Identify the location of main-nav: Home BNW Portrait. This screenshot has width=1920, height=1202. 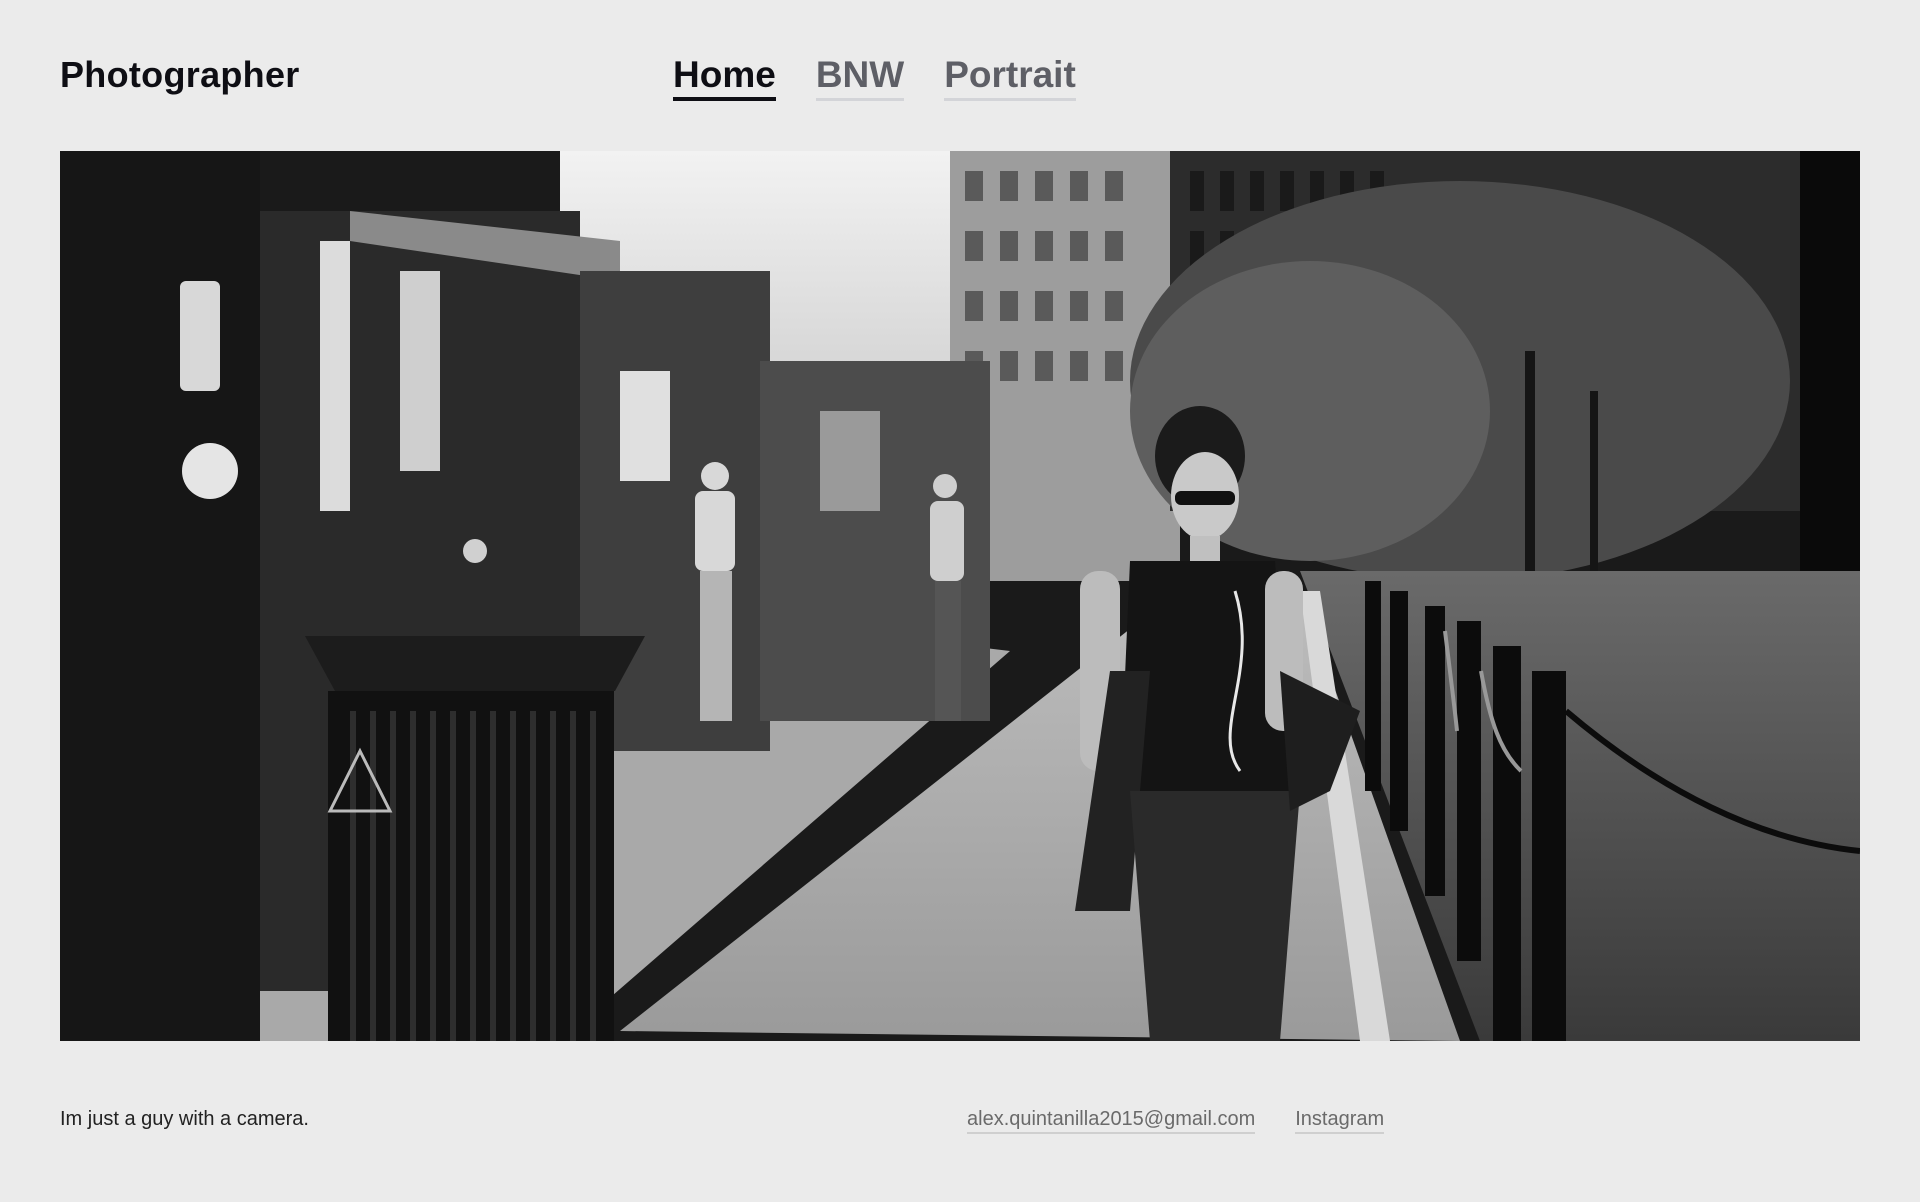
(874, 77).